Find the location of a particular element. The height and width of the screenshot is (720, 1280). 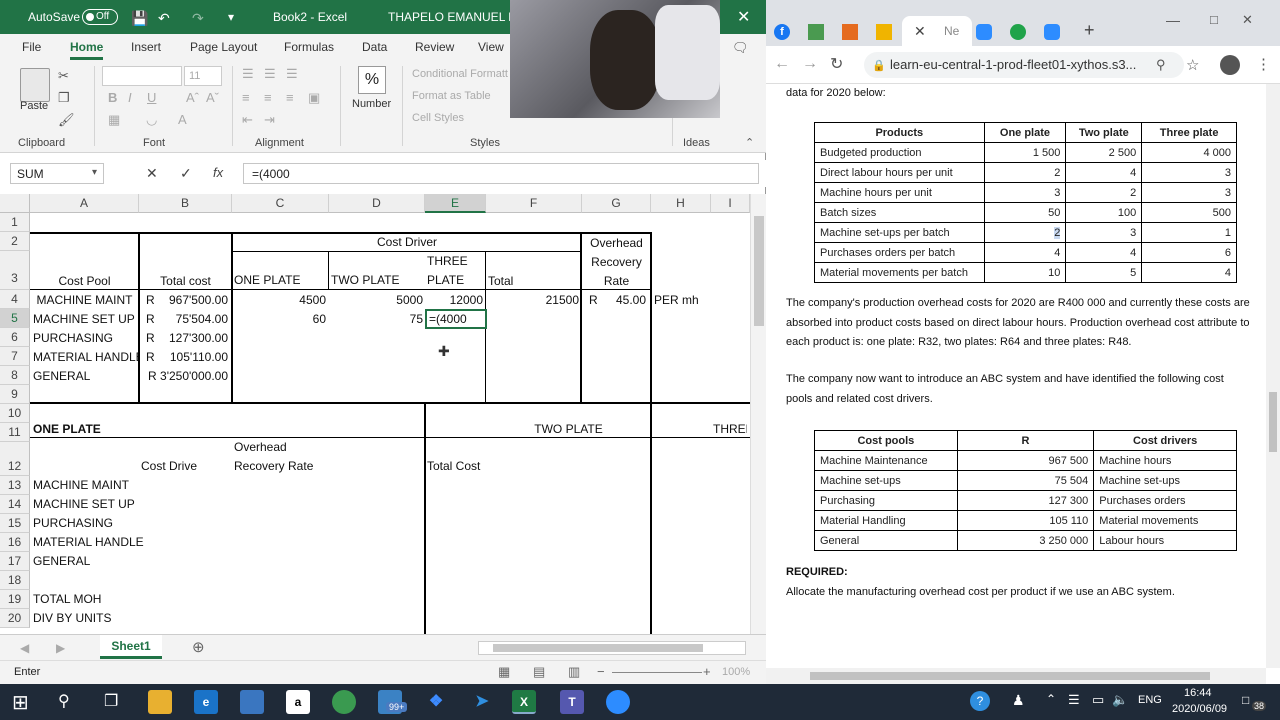

cell-d5: 75 is located at coordinates (376, 319).